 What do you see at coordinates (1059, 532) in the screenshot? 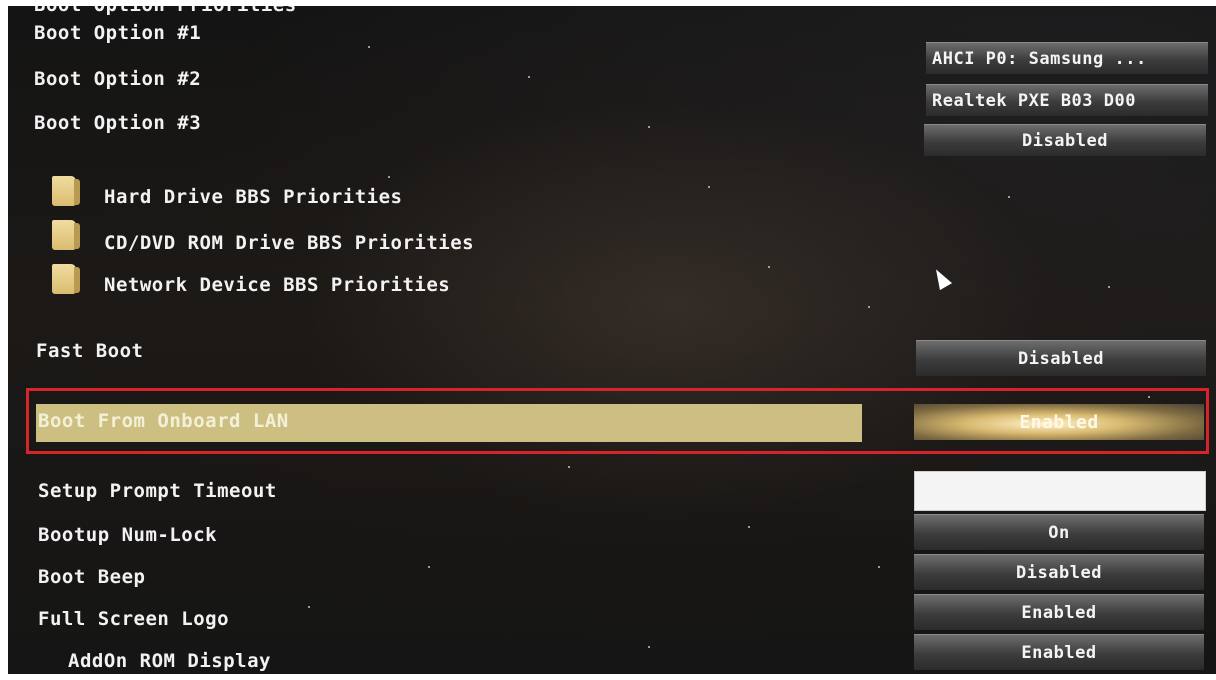
I see `bootup-numlock-value: On` at bounding box center [1059, 532].